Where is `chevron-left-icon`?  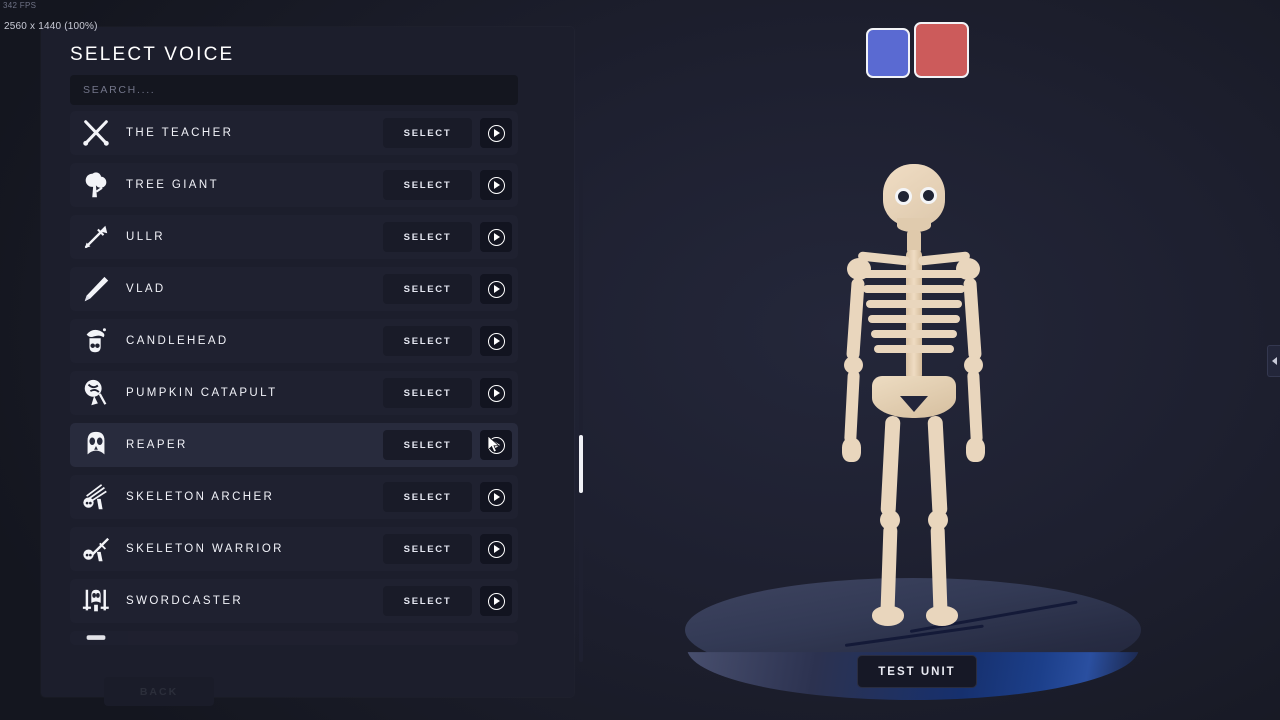 chevron-left-icon is located at coordinates (1274, 361).